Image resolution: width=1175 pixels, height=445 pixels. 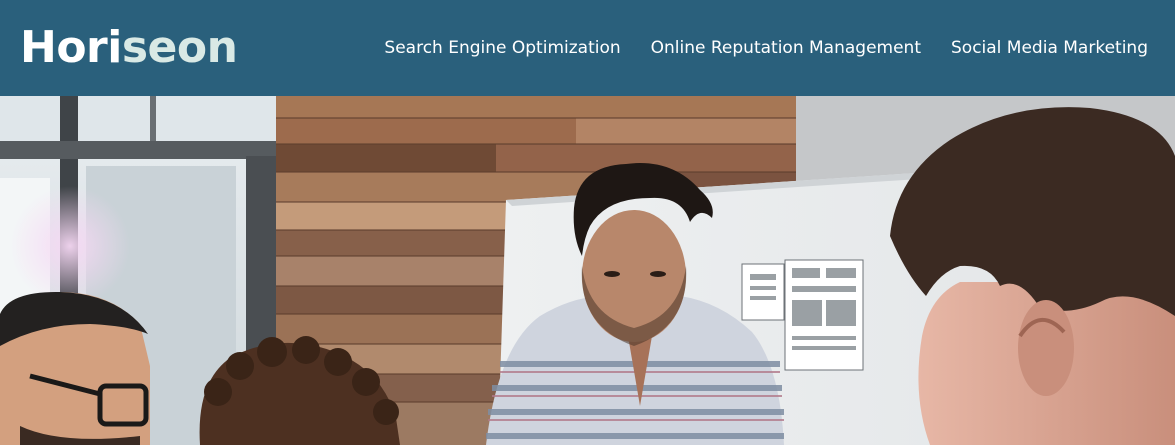 What do you see at coordinates (786, 48) in the screenshot?
I see `nav-link-reputation: Online Reputation Management` at bounding box center [786, 48].